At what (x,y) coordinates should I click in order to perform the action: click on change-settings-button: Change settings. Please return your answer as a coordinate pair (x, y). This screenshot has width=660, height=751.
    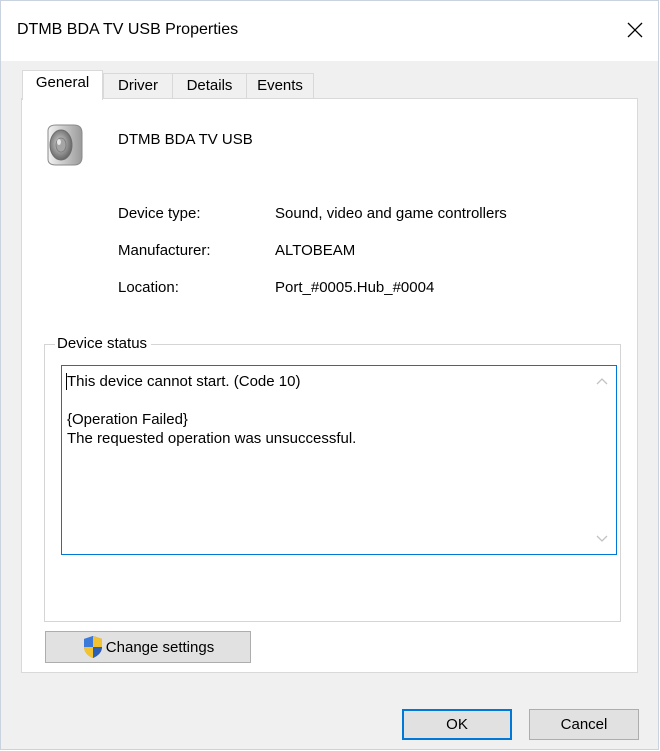
    Looking at the image, I should click on (148, 647).